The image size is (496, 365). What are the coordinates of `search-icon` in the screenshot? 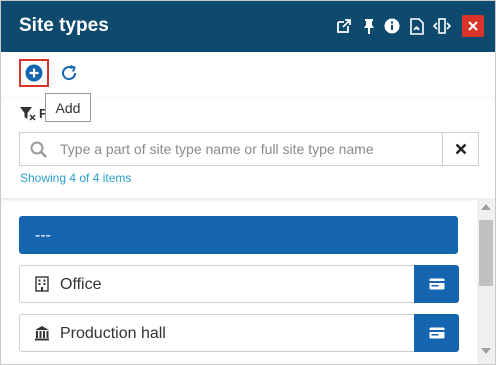 It's located at (39, 150).